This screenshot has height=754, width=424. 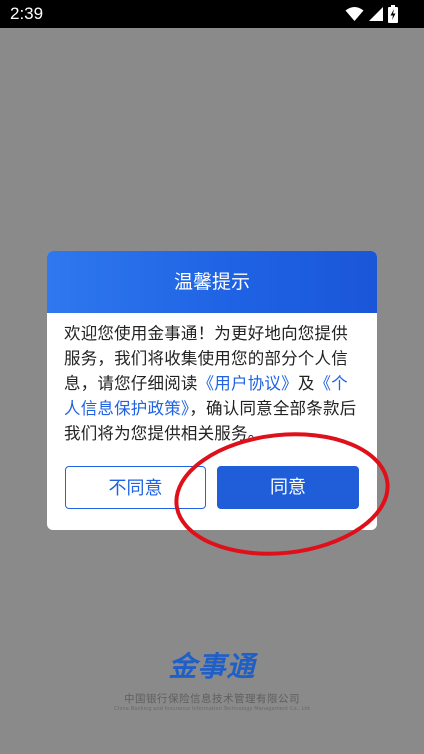 I want to click on disagree-button: 不同意, so click(x=135, y=487).